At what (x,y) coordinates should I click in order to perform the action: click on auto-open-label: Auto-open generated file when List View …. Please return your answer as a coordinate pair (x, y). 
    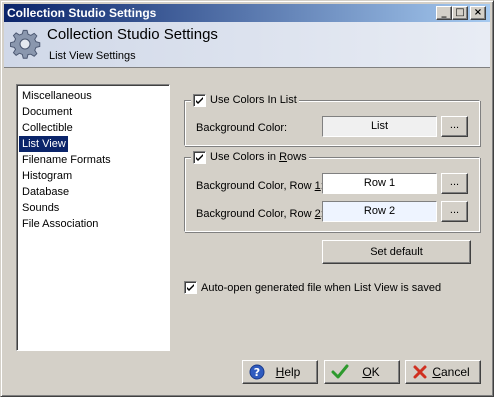
    Looking at the image, I should click on (321, 287).